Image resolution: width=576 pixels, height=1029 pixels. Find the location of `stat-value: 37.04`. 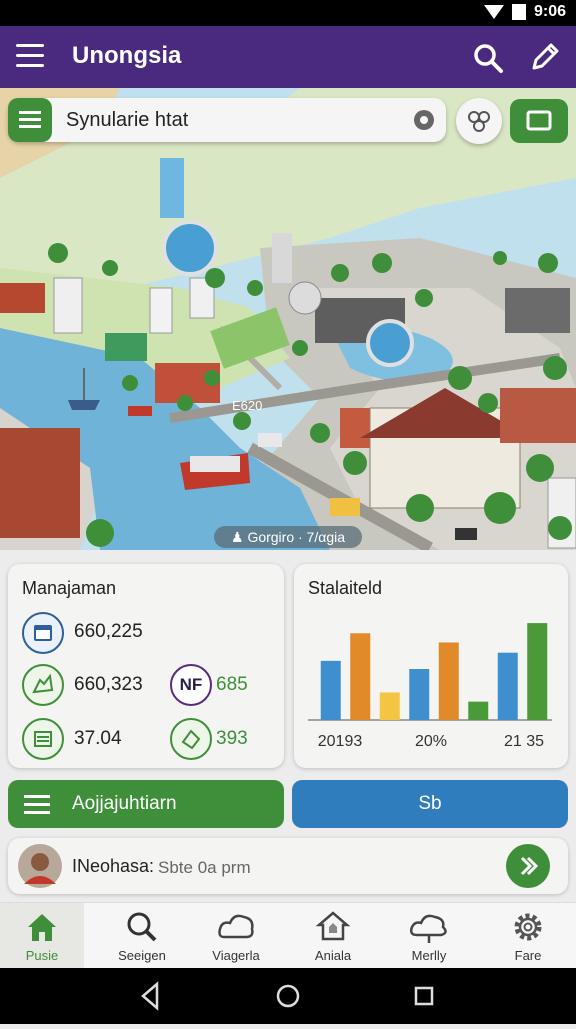

stat-value: 37.04 is located at coordinates (98, 738).